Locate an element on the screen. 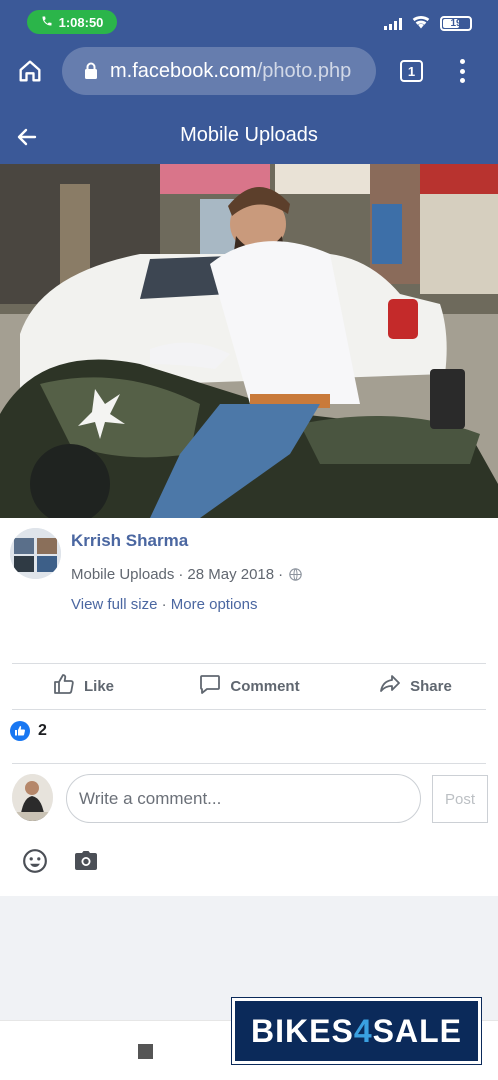 The width and height of the screenshot is (498, 1080). battery-level: 19 is located at coordinates (456, 23).